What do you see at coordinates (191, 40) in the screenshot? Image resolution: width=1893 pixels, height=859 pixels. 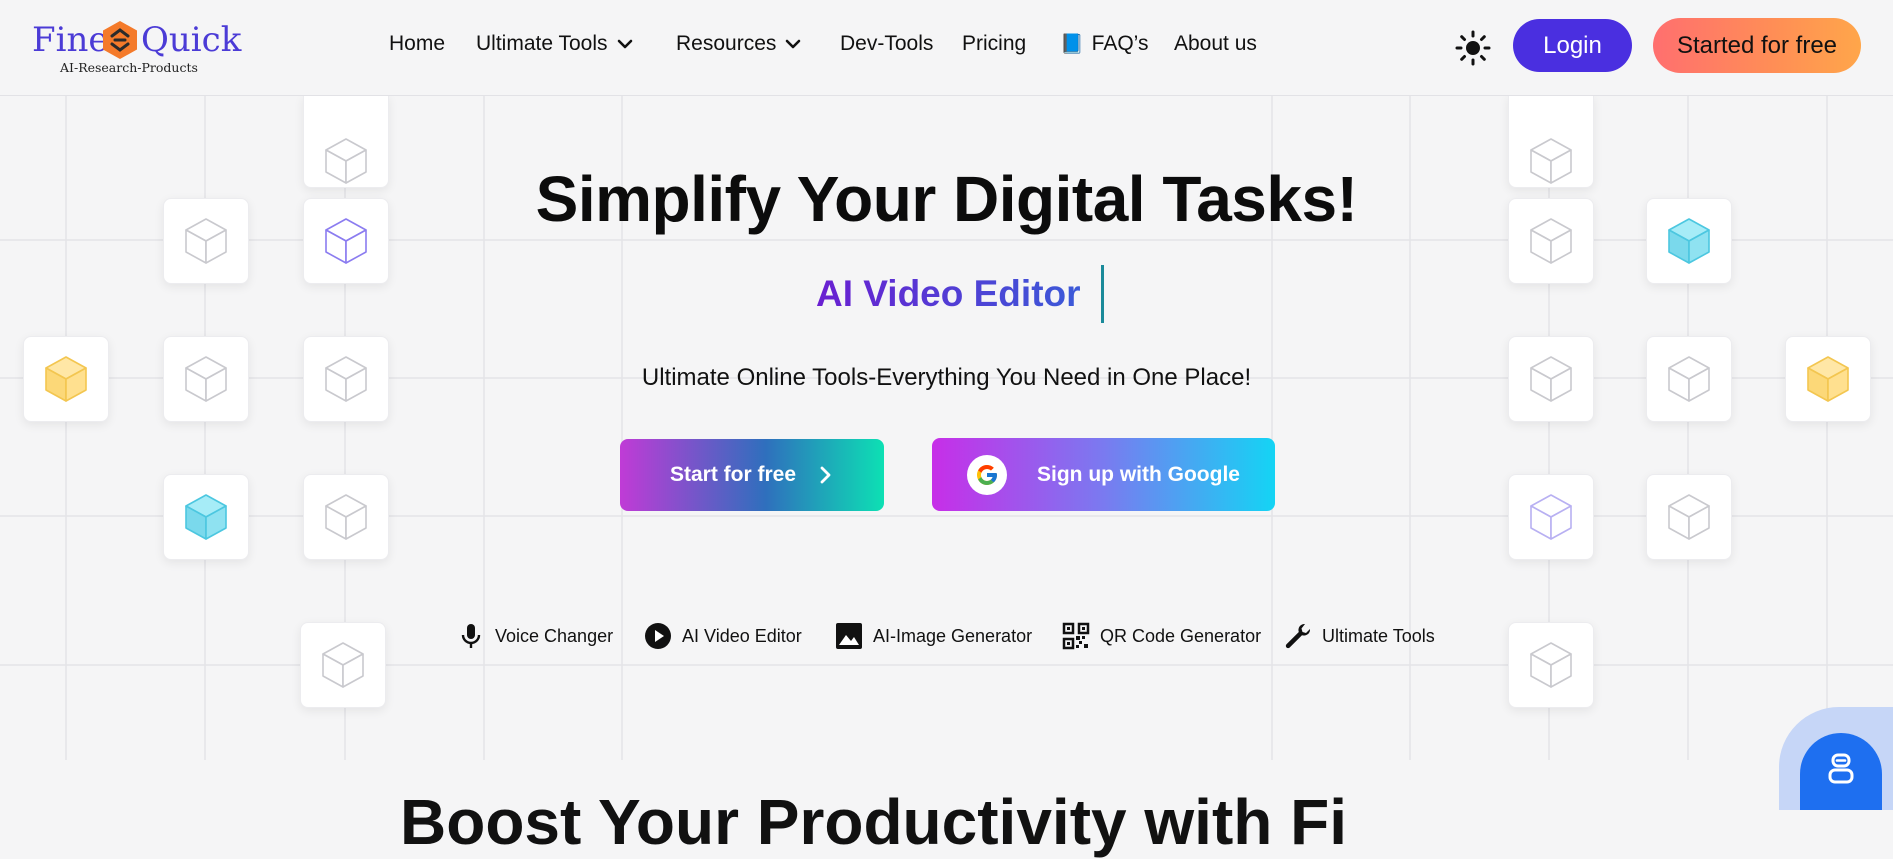 I see `brand-name-part2: Quick` at bounding box center [191, 40].